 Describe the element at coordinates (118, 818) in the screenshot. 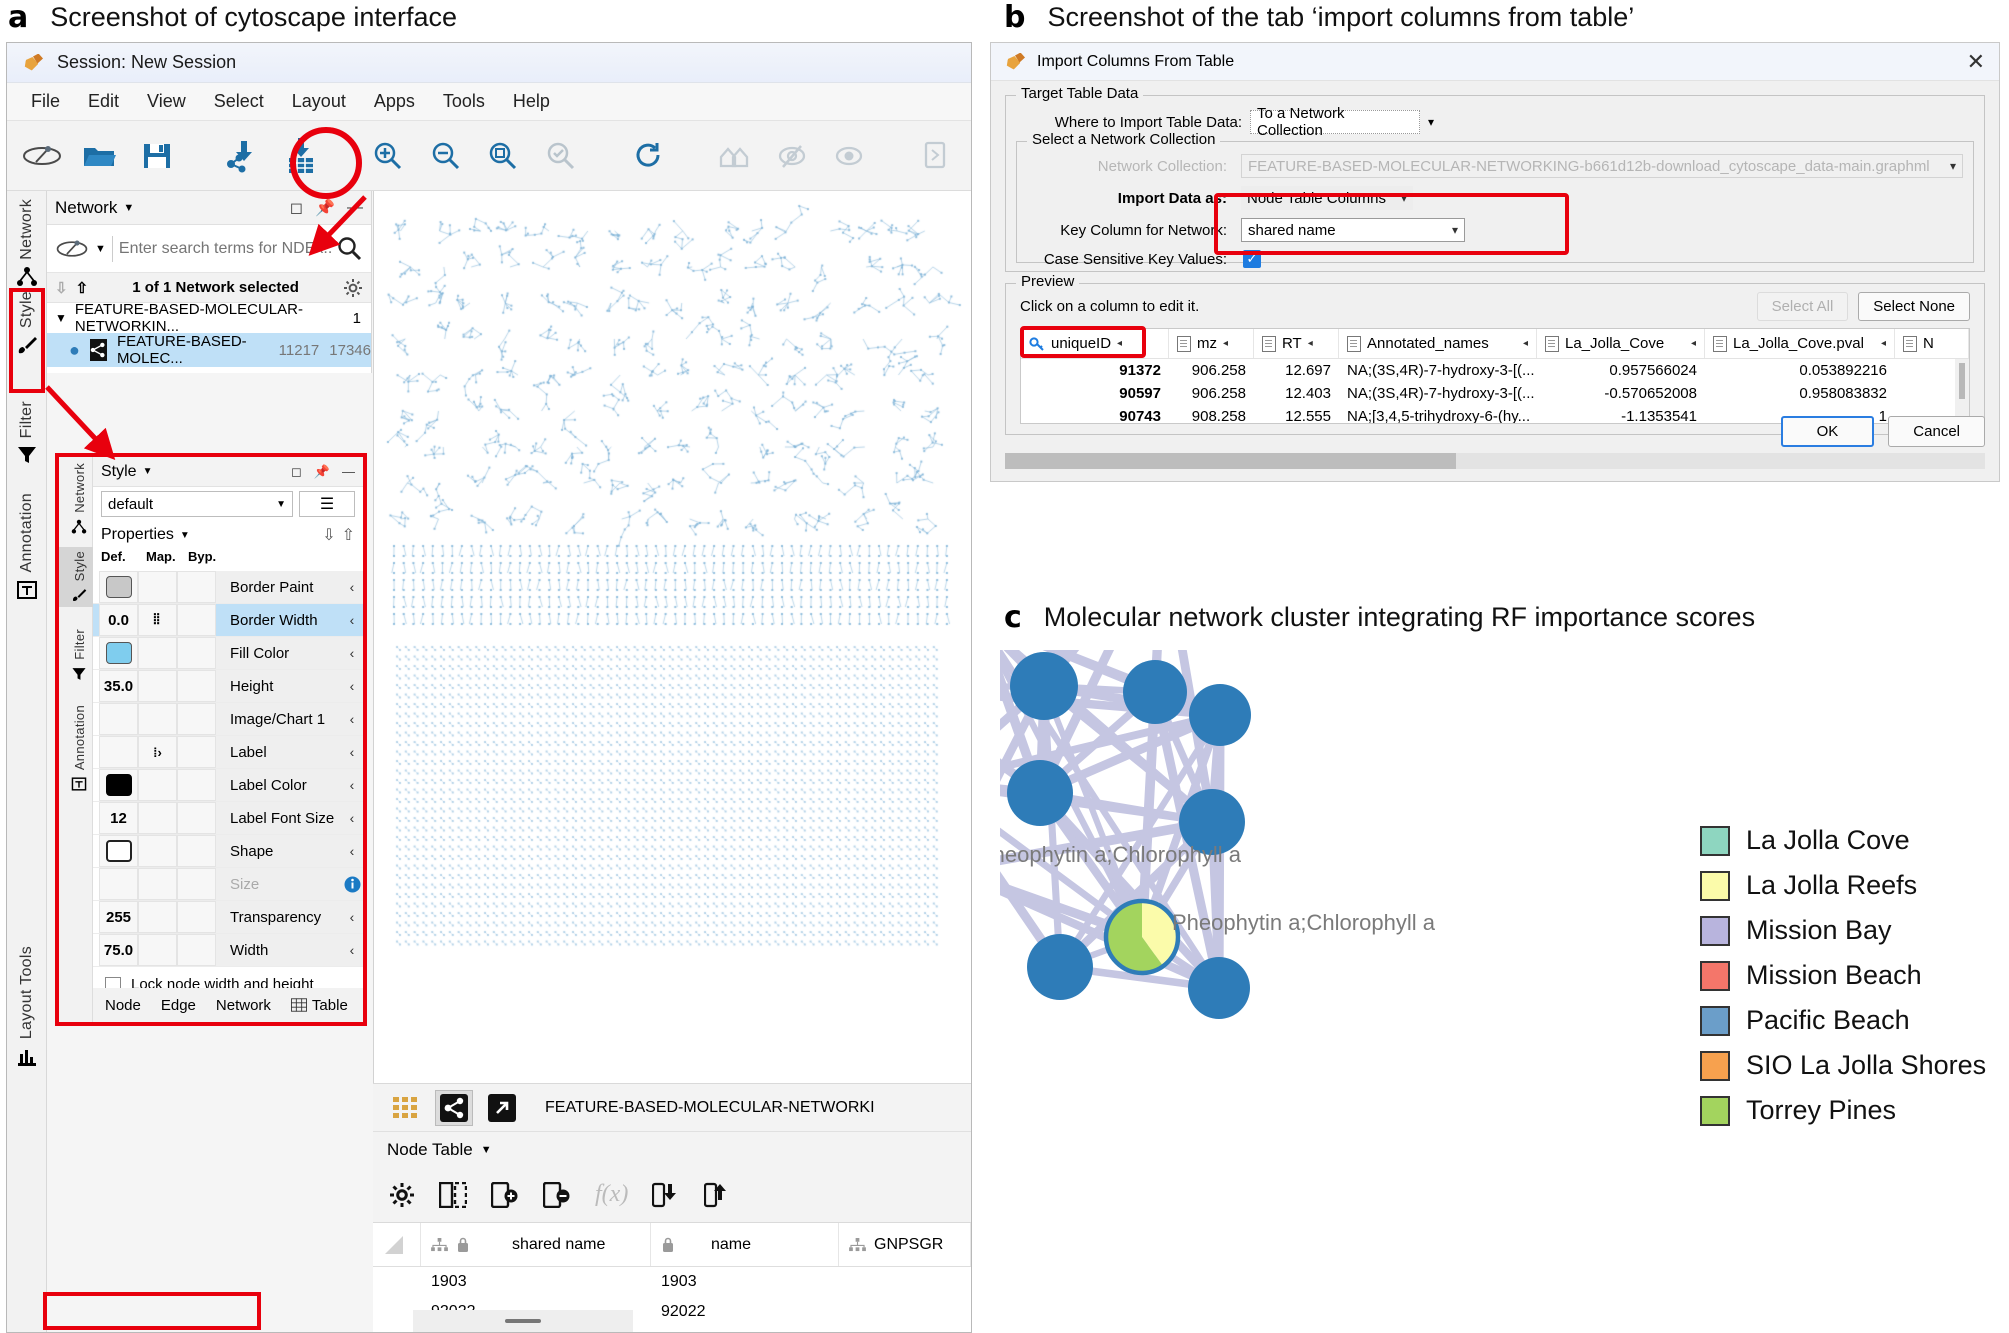

I see `prop-default-cell: 12` at that location.